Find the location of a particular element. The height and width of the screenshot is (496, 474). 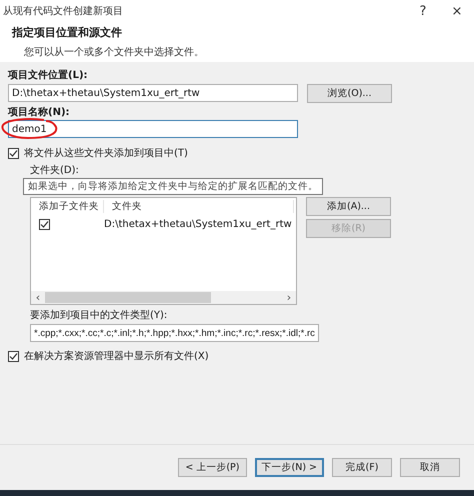

field-label: 项目文件位置(L): is located at coordinates (48, 75).